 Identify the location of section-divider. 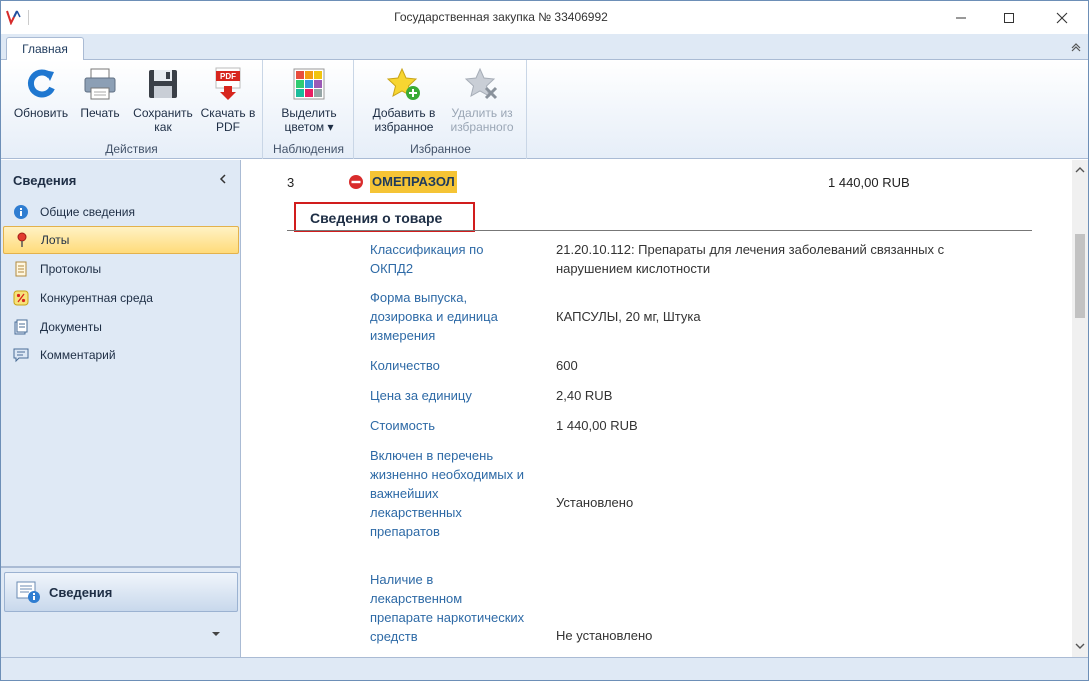
(659, 230).